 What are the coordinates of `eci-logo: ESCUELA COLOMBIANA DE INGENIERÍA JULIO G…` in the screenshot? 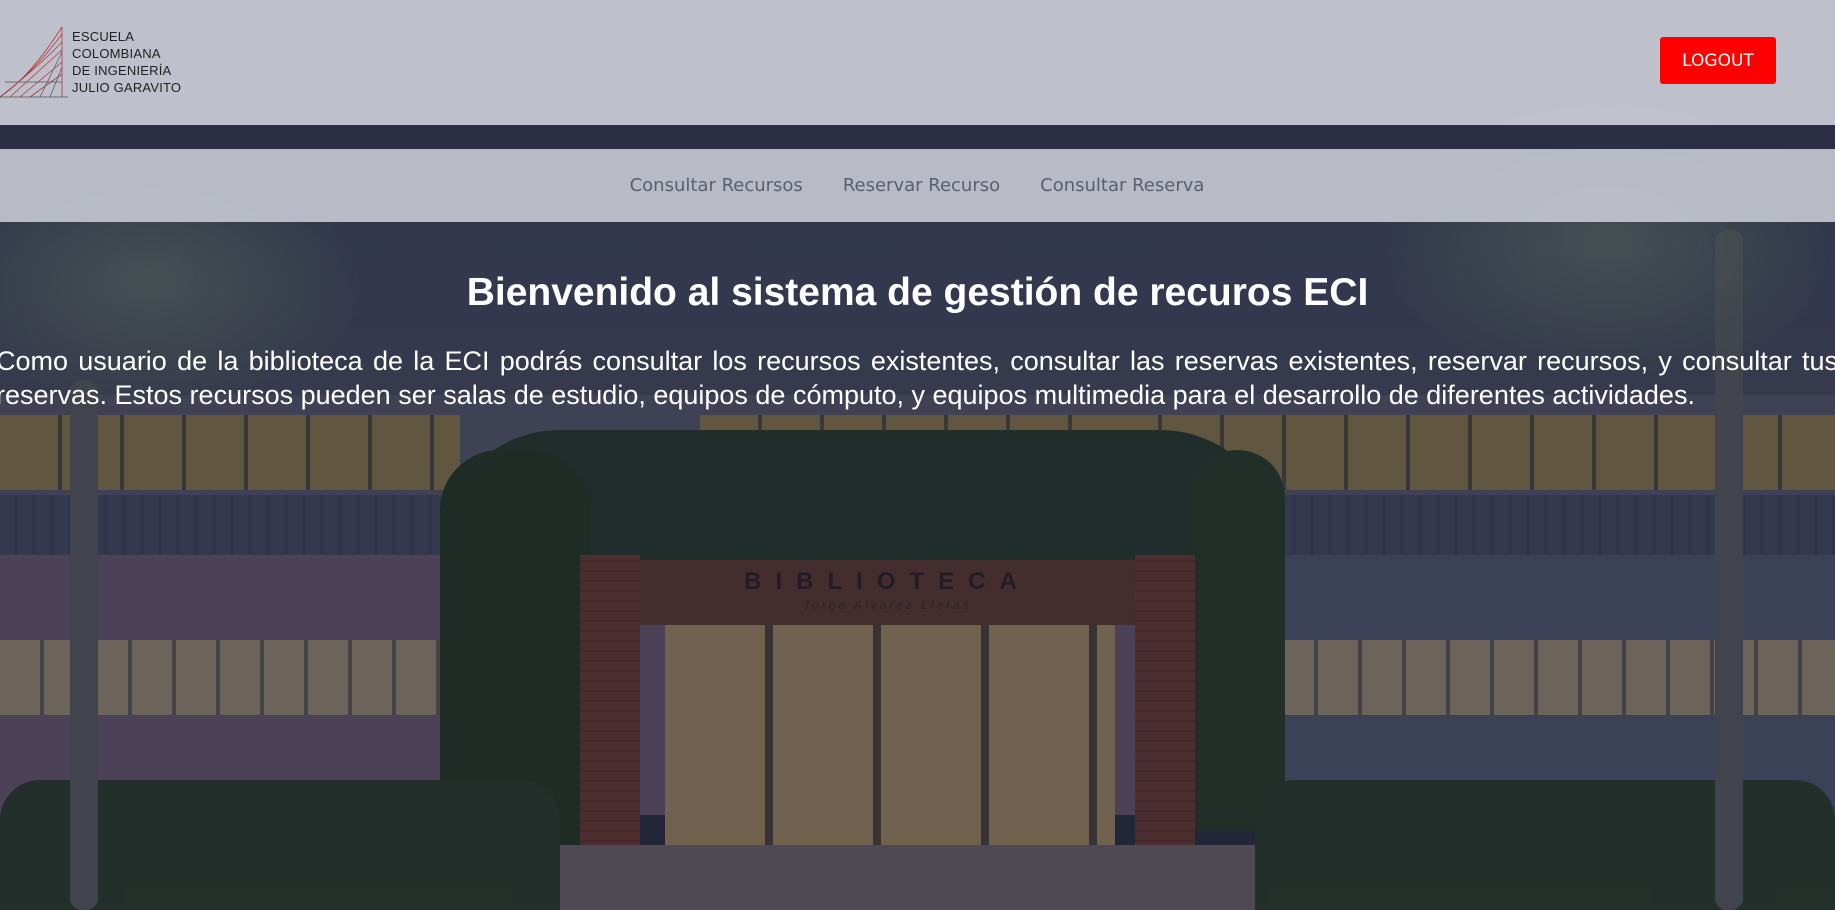 It's located at (100, 62).